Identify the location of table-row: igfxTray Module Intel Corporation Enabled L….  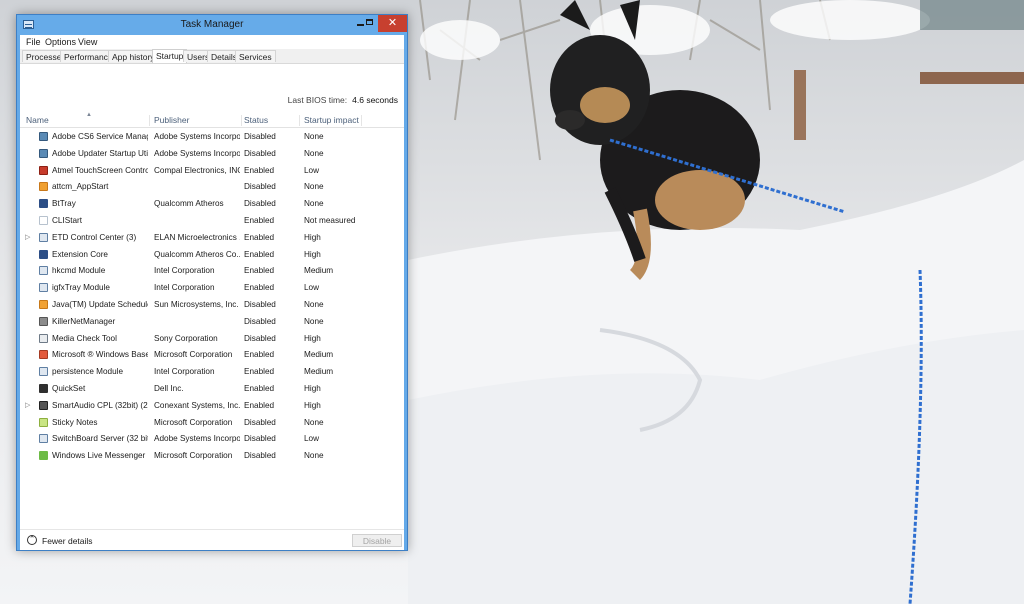
(212, 287).